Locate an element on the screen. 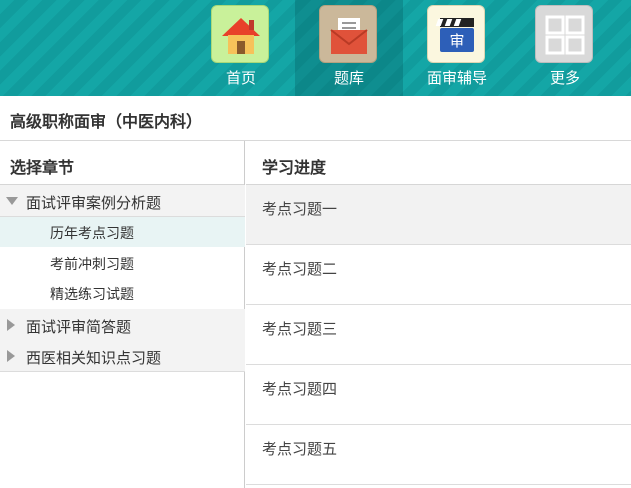 Image resolution: width=631 pixels, height=488 pixels. nav-item-more: 更多 is located at coordinates (565, 48).